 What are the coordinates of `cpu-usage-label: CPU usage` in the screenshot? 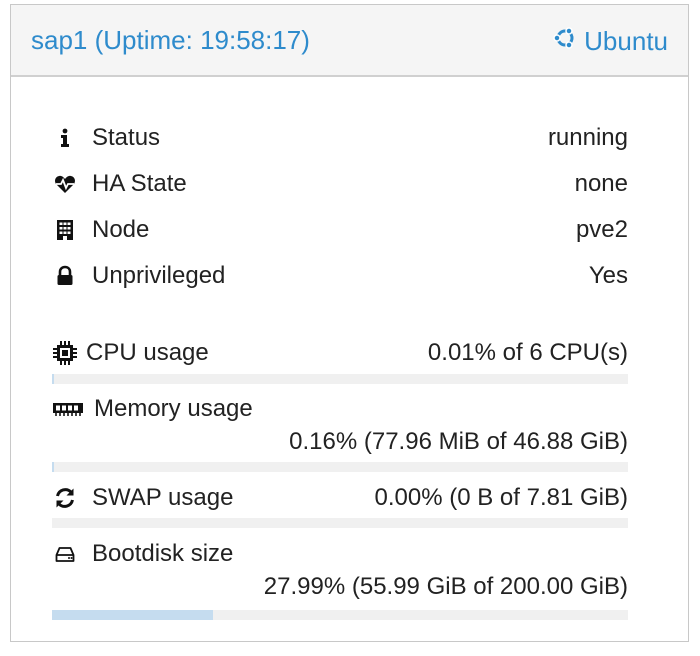 It's located at (147, 352).